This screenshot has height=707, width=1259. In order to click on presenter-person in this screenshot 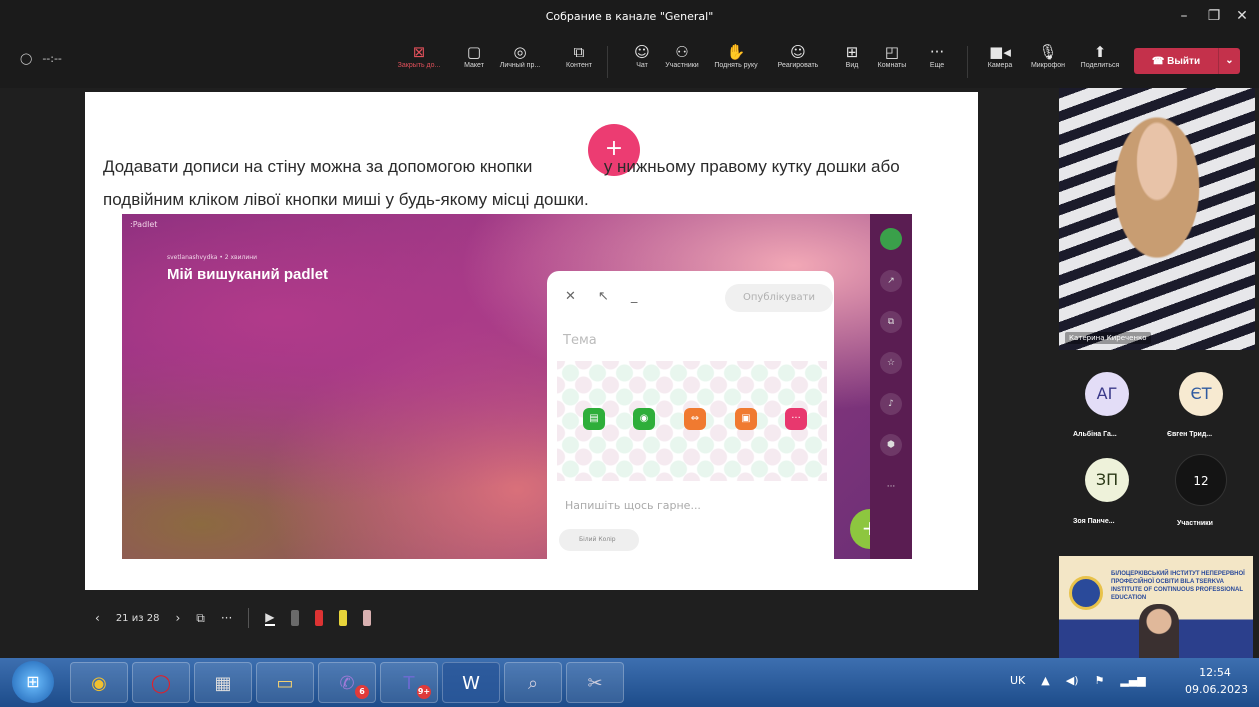, I will do `click(1159, 633)`.